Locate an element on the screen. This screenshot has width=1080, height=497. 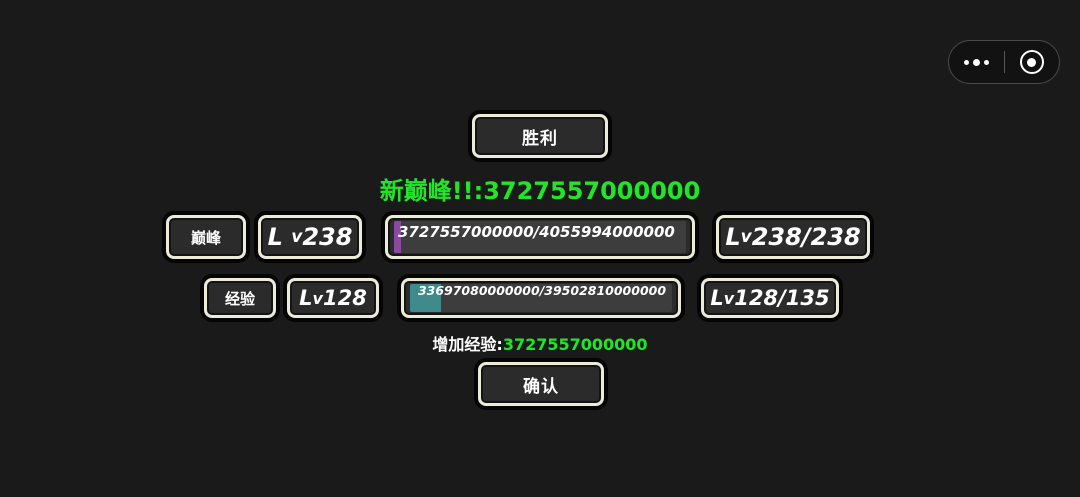
exp-level: Lv 128 is located at coordinates (333, 298).